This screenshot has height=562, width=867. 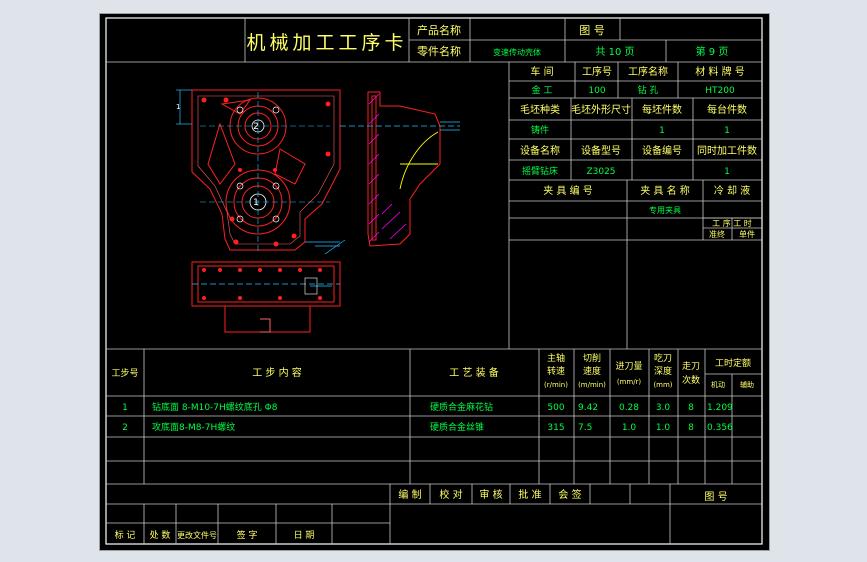 What do you see at coordinates (529, 494) in the screenshot?
I see `approve-label: 批 准` at bounding box center [529, 494].